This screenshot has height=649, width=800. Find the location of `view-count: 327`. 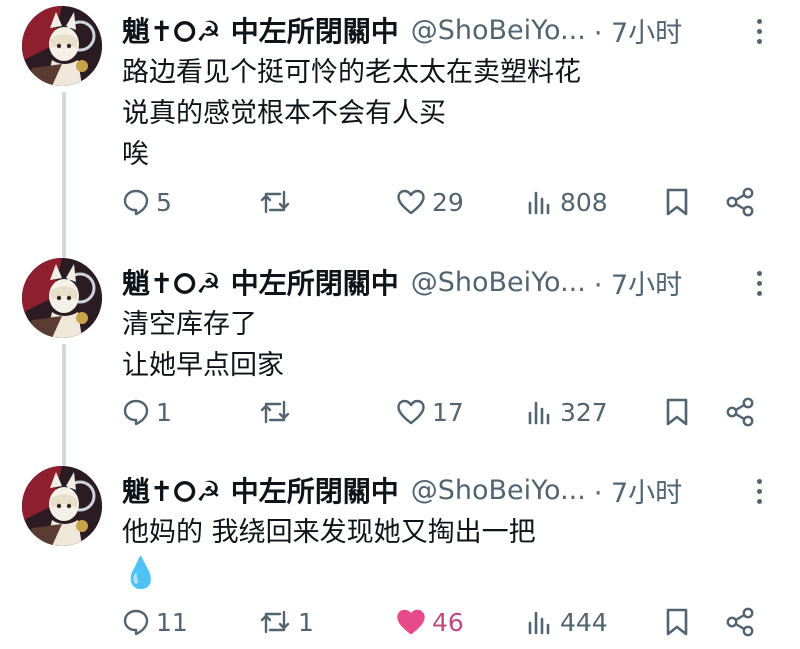

view-count: 327 is located at coordinates (584, 412).